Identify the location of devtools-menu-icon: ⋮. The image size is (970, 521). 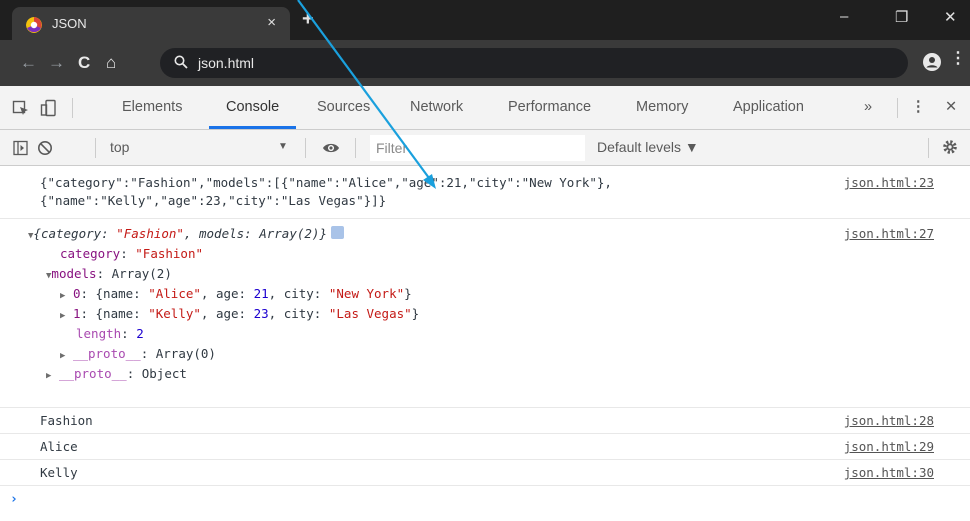
(918, 107).